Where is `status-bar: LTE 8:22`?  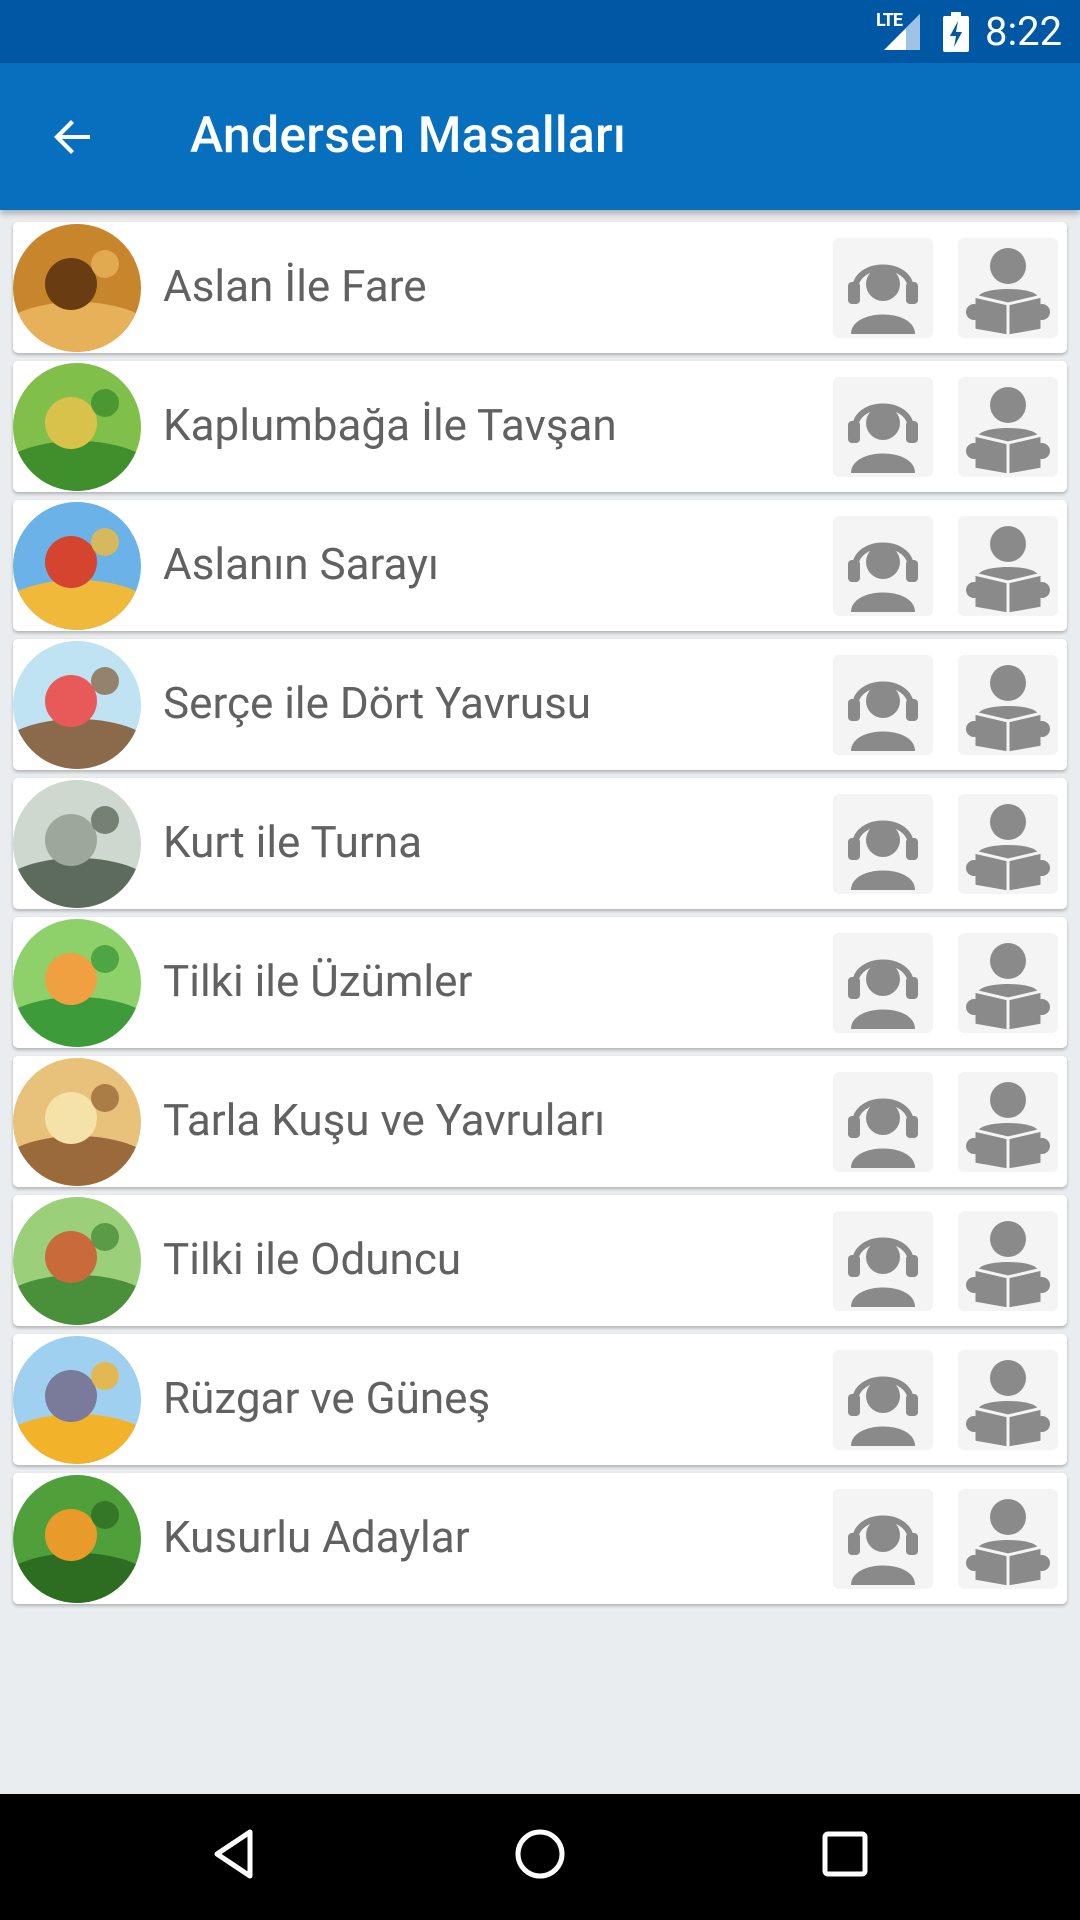
status-bar: LTE 8:22 is located at coordinates (540, 31).